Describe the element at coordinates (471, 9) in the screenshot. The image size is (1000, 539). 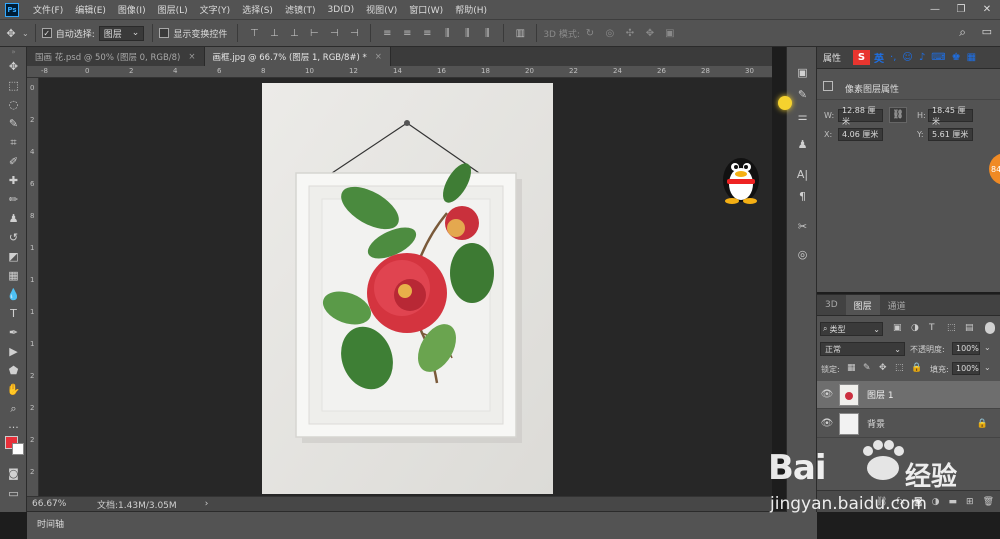
I see `menu-help: 帮助(H)` at that location.